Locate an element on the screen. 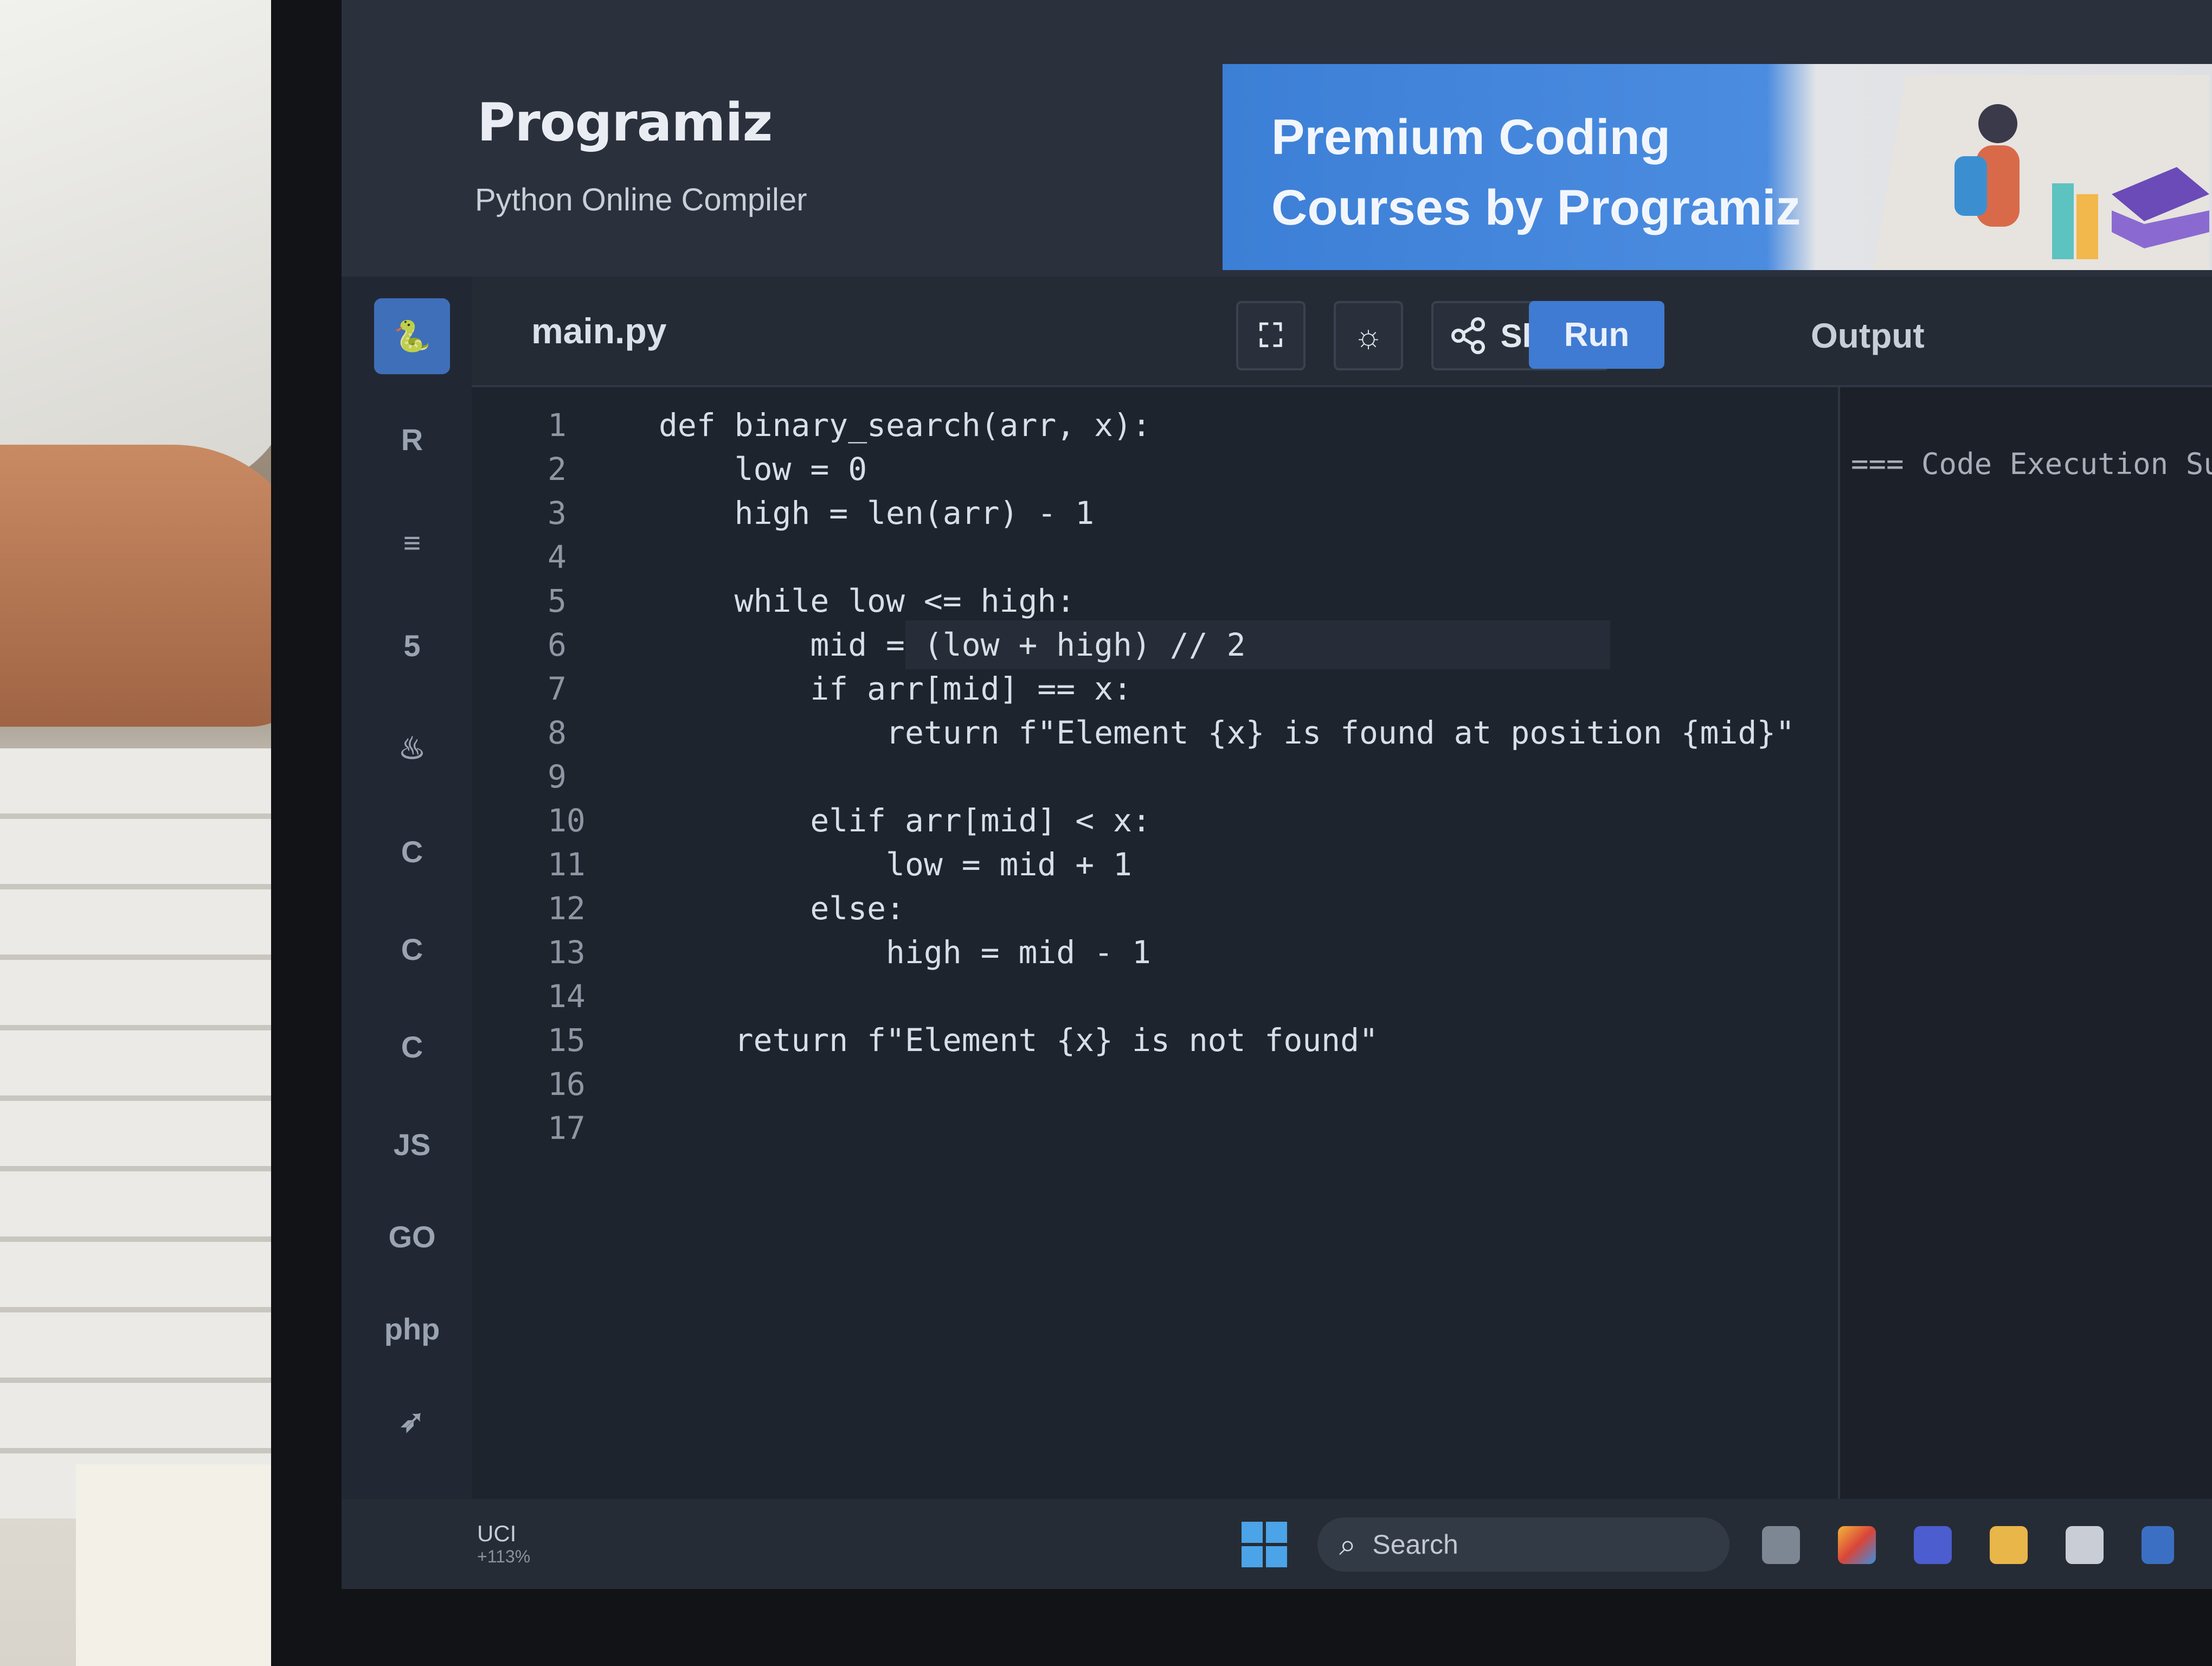 The image size is (2212, 1666). fullscreen-button: ⛶ is located at coordinates (1271, 335).